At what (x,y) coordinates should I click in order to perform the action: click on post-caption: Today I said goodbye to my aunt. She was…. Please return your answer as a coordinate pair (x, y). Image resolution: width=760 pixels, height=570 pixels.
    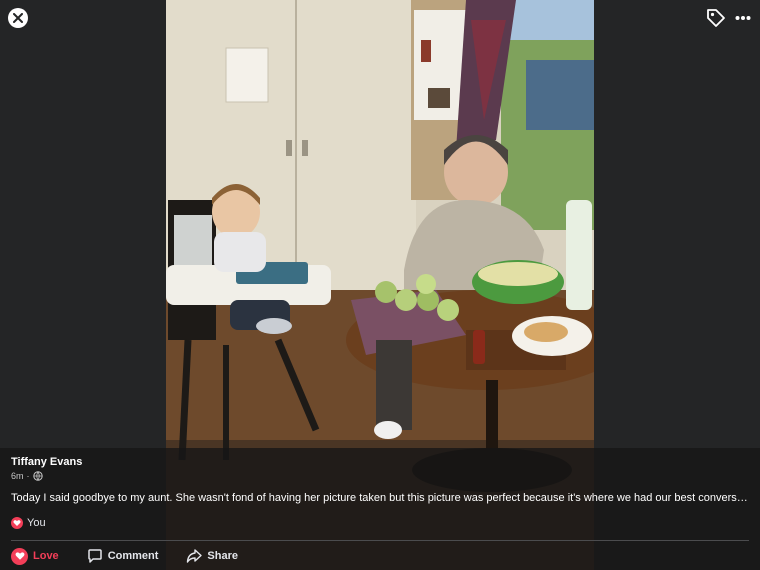
    Looking at the image, I should click on (381, 498).